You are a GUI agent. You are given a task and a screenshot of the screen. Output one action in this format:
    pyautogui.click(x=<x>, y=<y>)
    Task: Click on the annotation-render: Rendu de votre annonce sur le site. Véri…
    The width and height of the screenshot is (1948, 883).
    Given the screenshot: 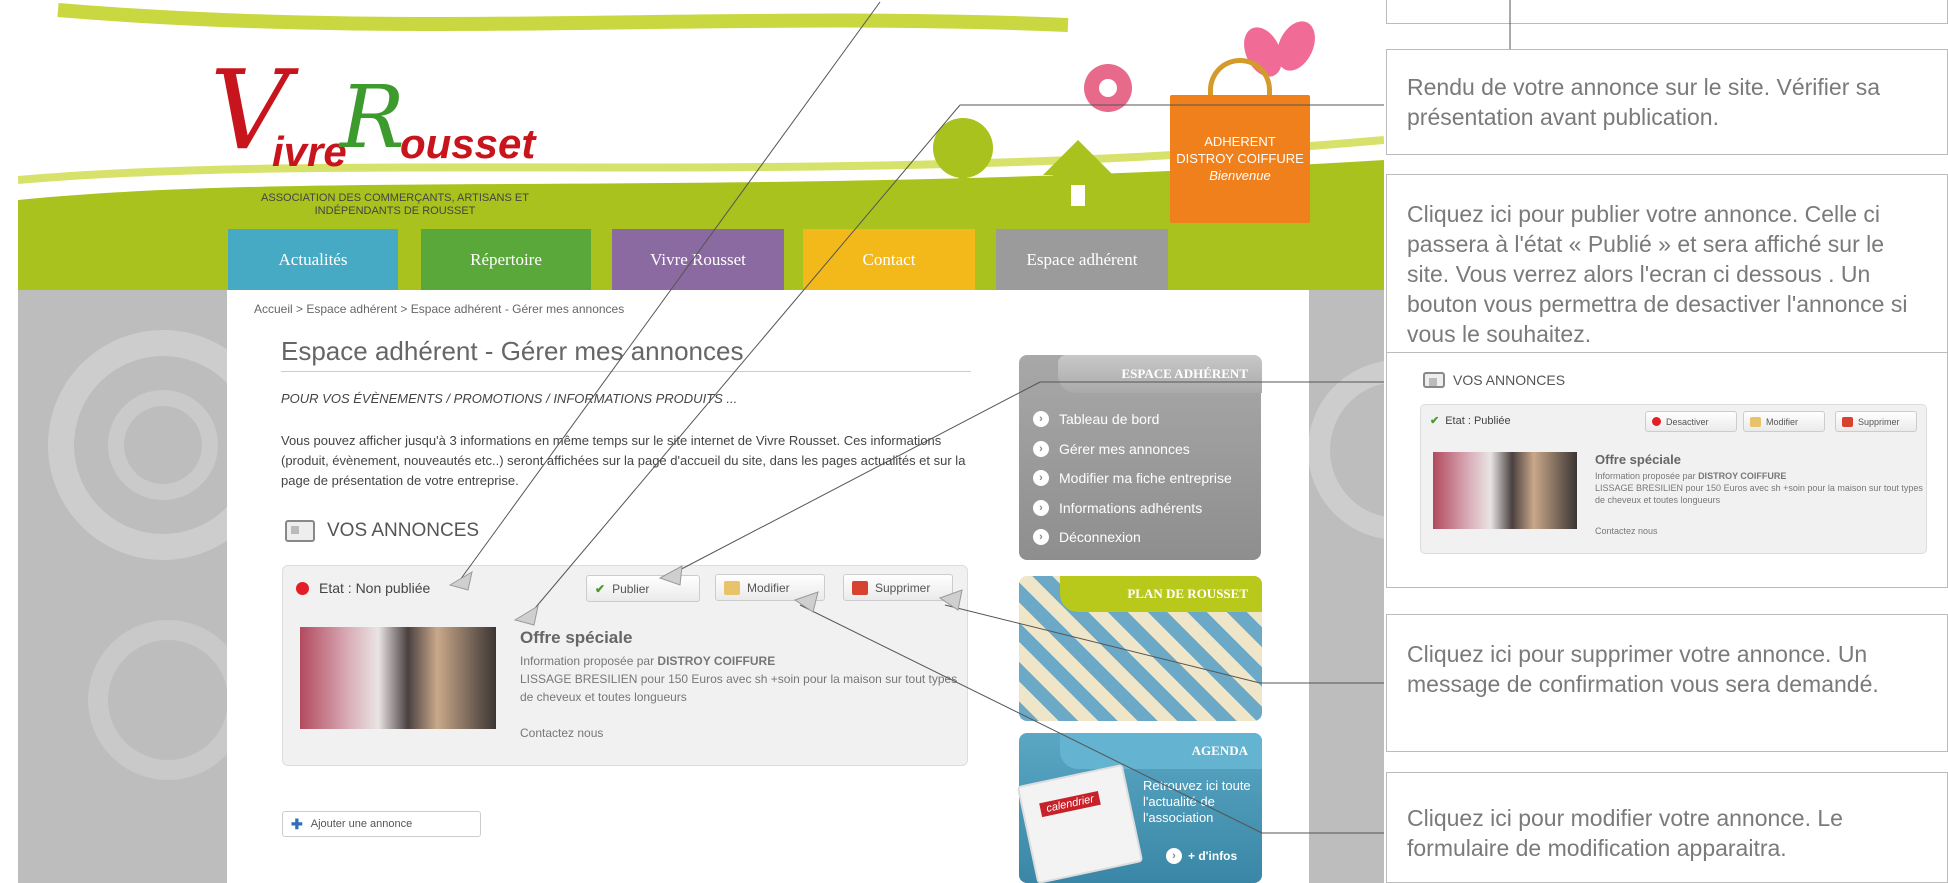 What is the action you would take?
    pyautogui.click(x=1667, y=102)
    